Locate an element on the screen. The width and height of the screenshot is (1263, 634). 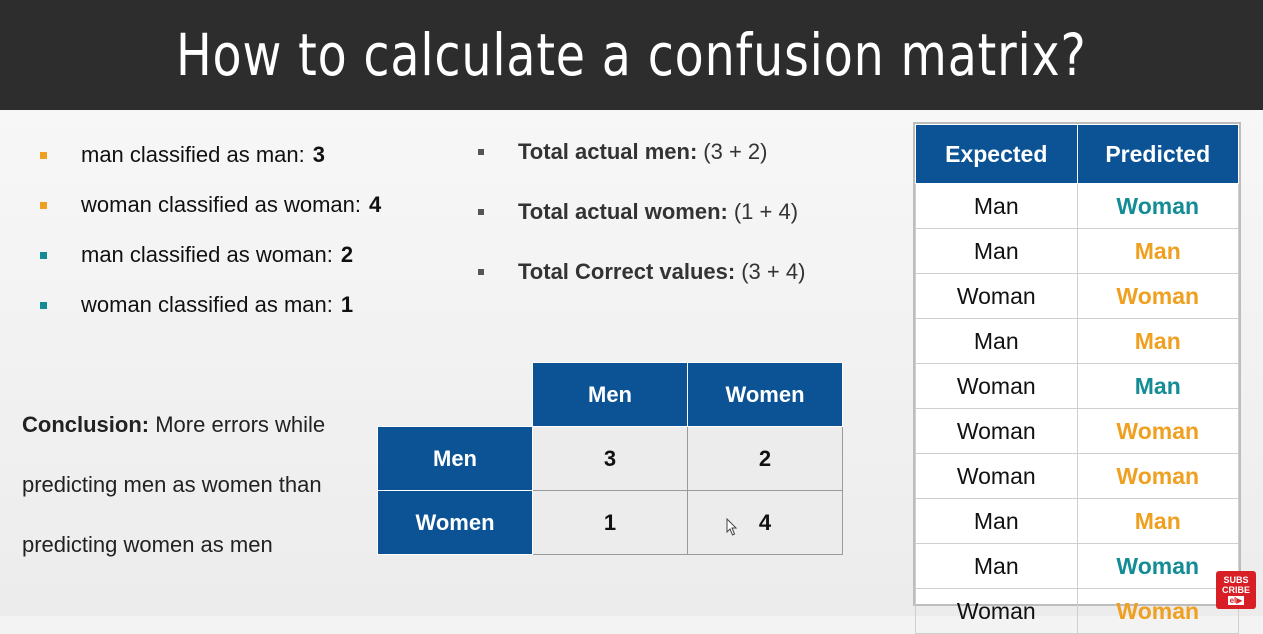
bullet-text: woman classified as woman: is located at coordinates (221, 204).